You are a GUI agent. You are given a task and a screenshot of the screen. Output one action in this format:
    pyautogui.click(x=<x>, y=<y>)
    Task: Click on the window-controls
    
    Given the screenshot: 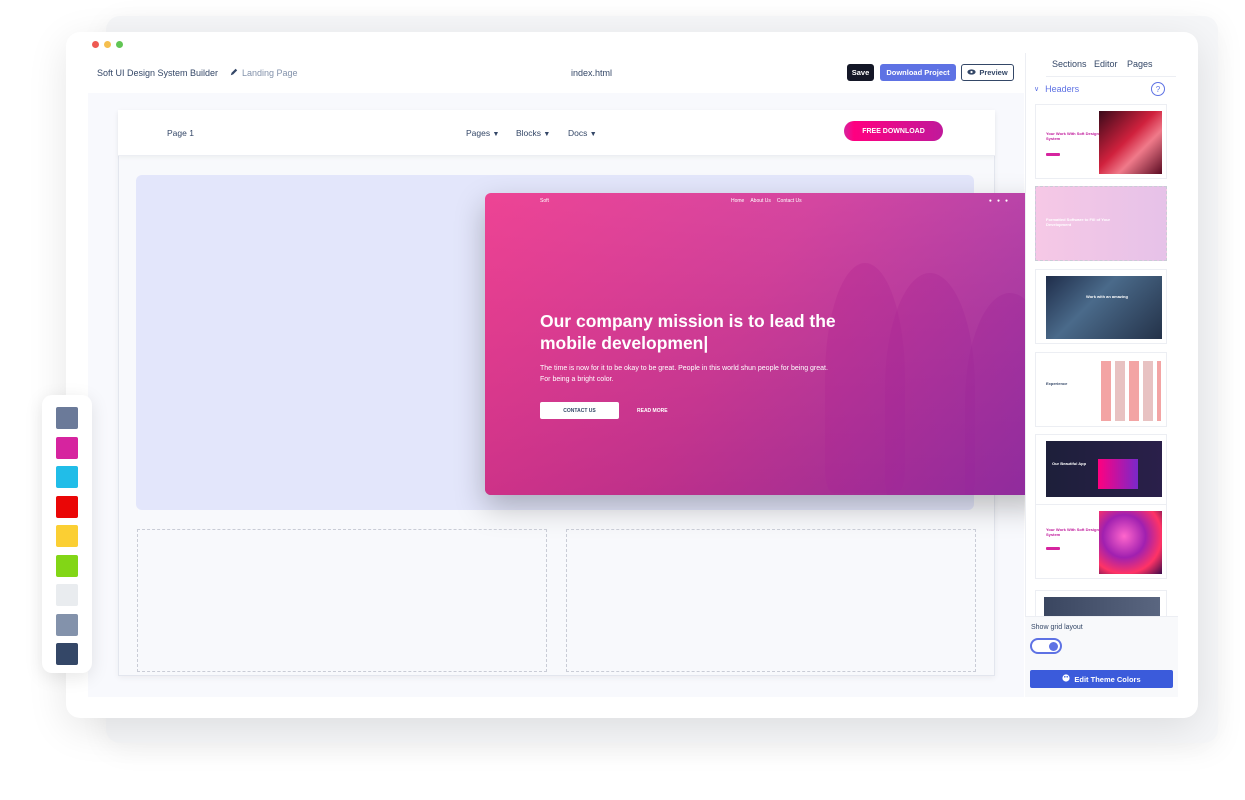 What is the action you would take?
    pyautogui.click(x=107, y=44)
    